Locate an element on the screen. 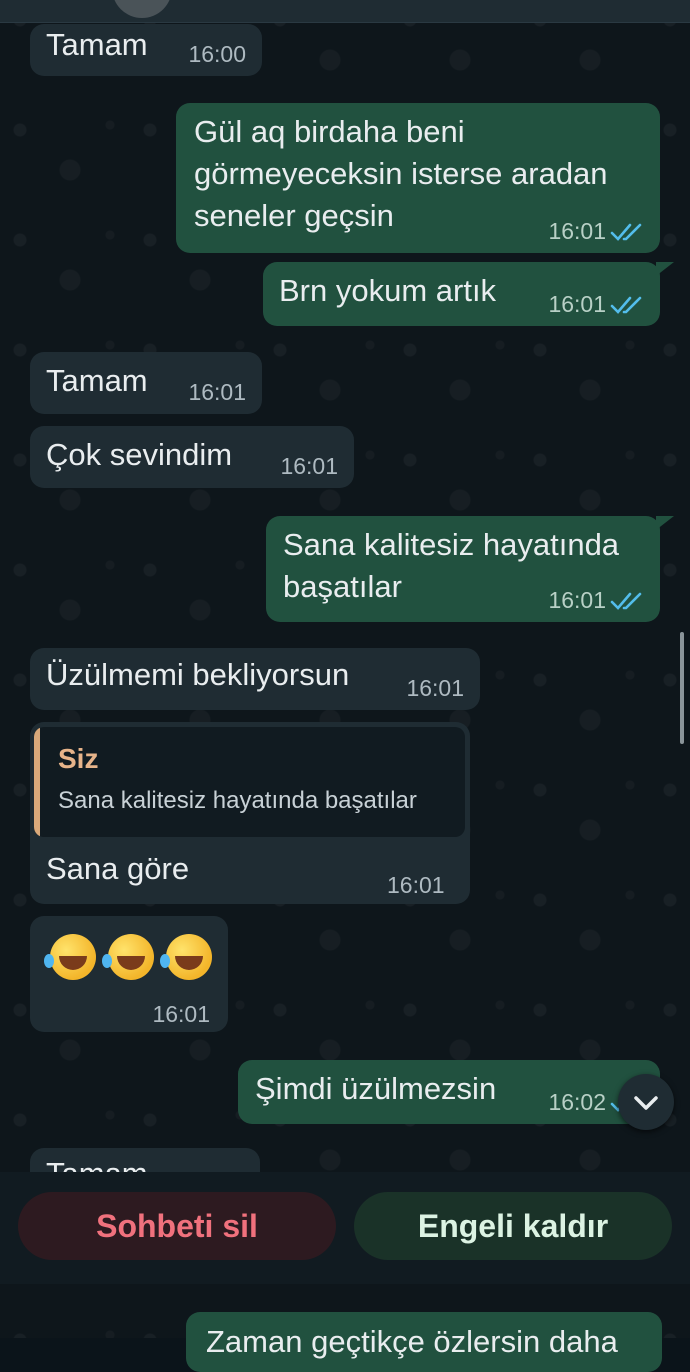 The image size is (690, 1372). scroll-indicator is located at coordinates (682, 688).